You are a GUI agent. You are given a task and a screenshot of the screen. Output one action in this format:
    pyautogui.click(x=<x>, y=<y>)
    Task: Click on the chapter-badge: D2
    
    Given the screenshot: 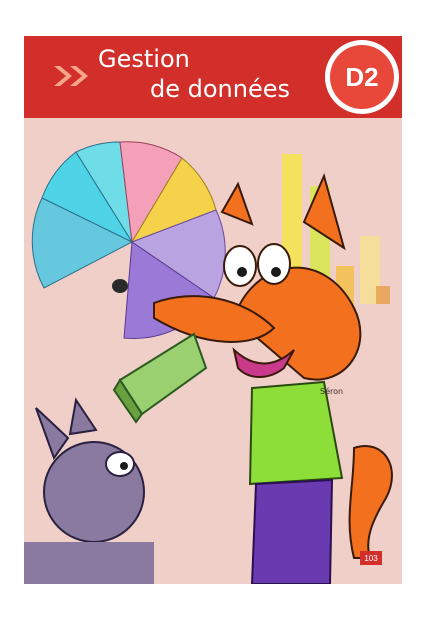 What is the action you would take?
    pyautogui.click(x=362, y=77)
    